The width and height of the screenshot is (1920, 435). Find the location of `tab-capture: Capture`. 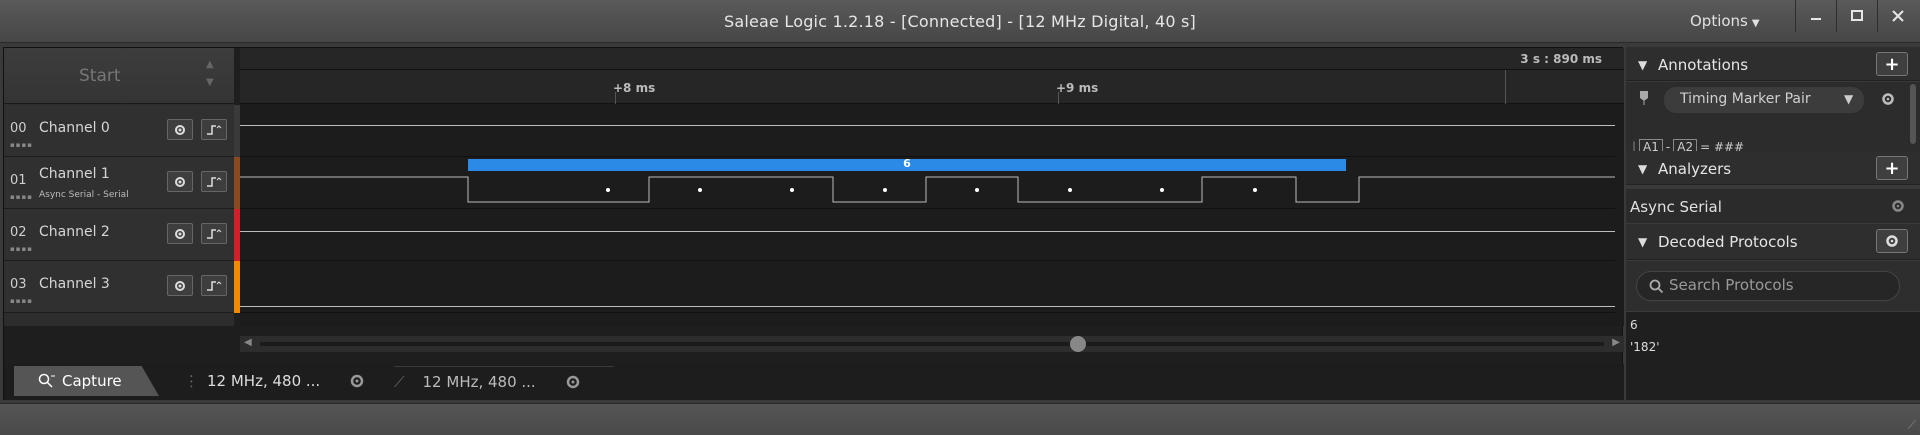

tab-capture: Capture is located at coordinates (86, 381).